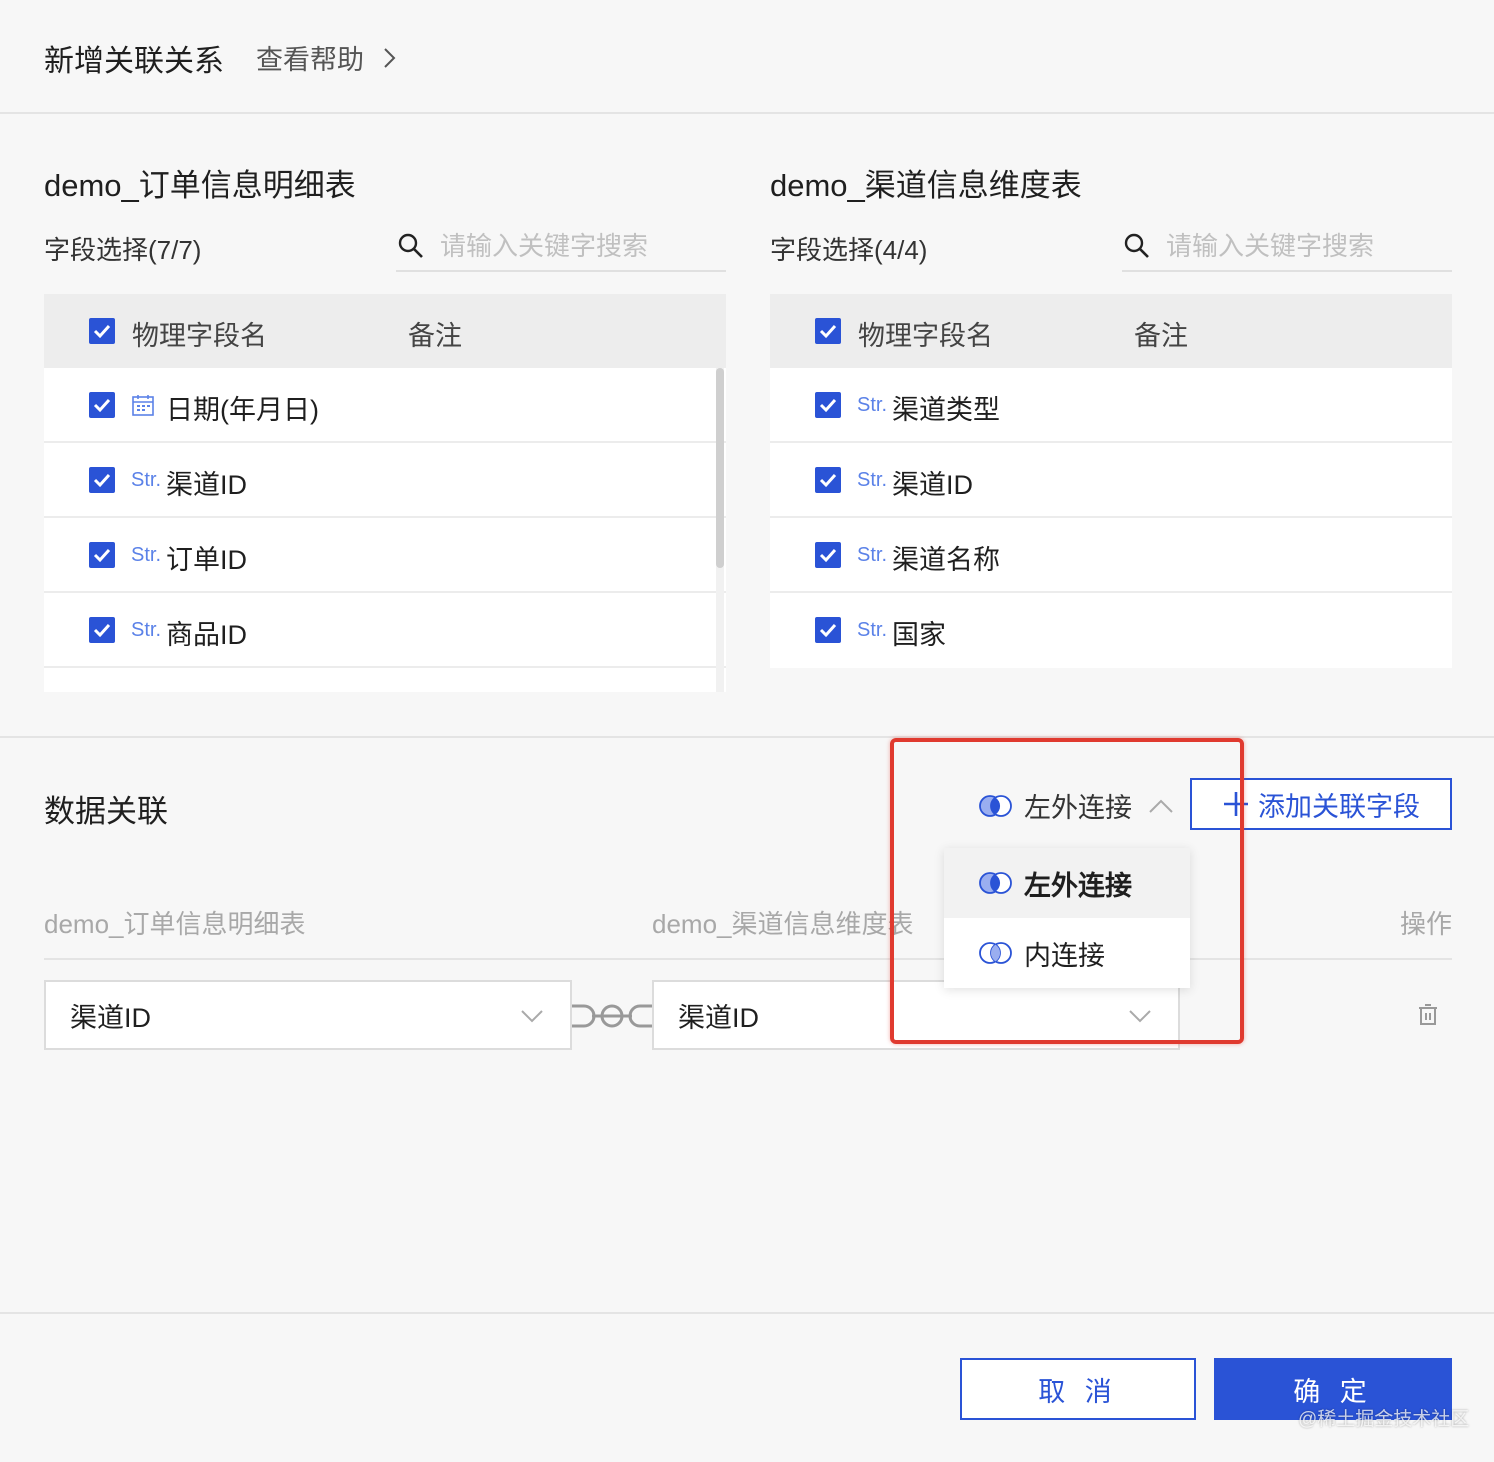 The height and width of the screenshot is (1462, 1494). I want to click on left-field-value: 渠道ID, so click(110, 1017).